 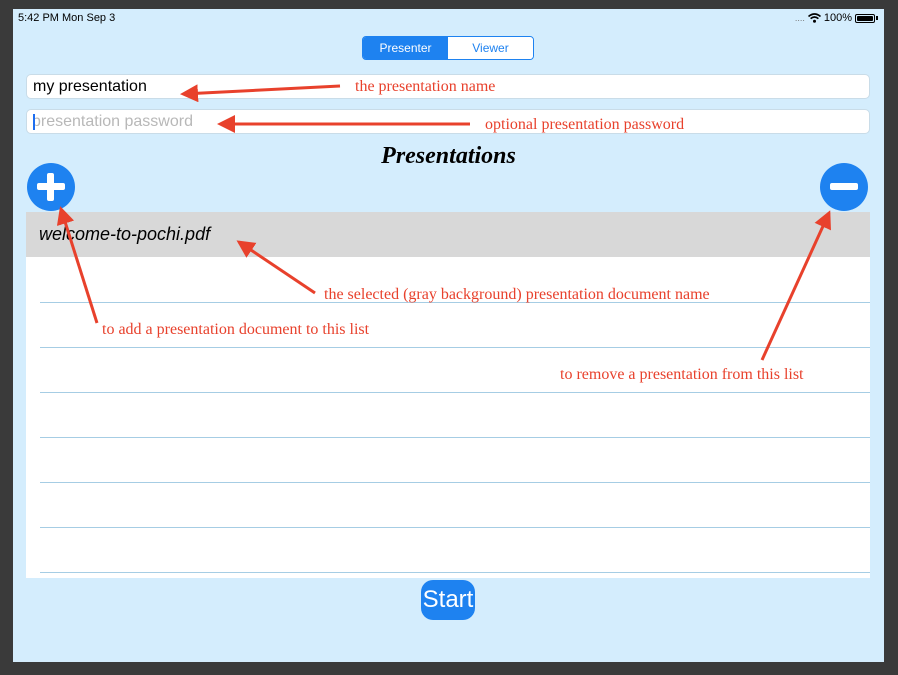 What do you see at coordinates (77, 265) in the screenshot?
I see `arrow-add` at bounding box center [77, 265].